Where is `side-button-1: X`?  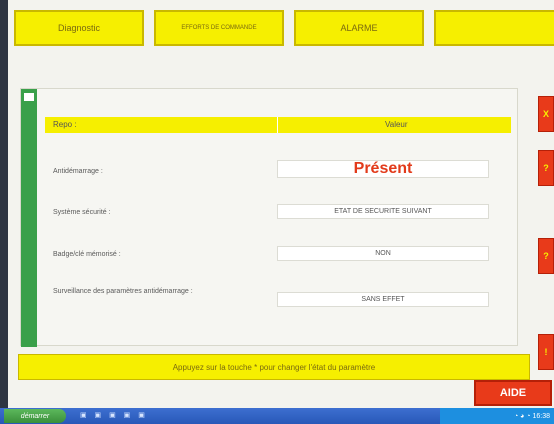
side-button-1: X is located at coordinates (546, 114).